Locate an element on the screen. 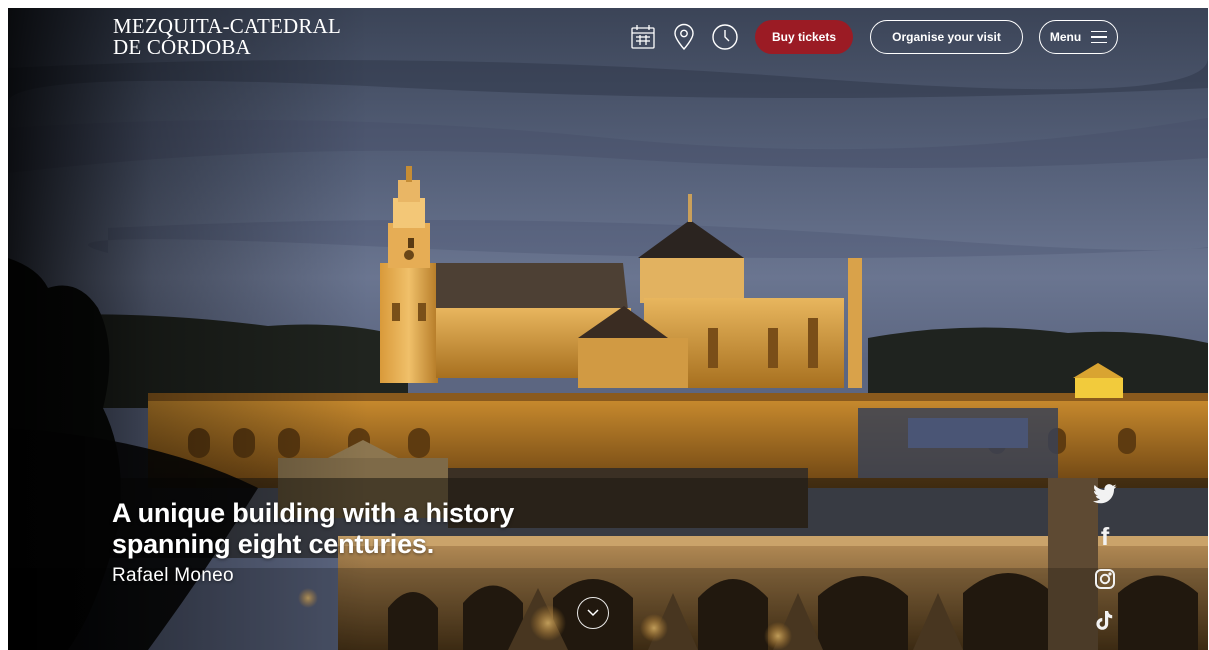 This screenshot has width=1209, height=650. chevron-down-icon is located at coordinates (593, 613).